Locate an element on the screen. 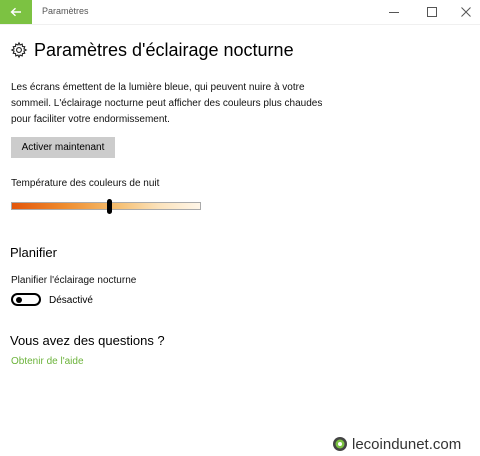 Image resolution: width=480 pixels, height=456 pixels. temperature-label: Température des couleurs de nuit is located at coordinates (85, 183).